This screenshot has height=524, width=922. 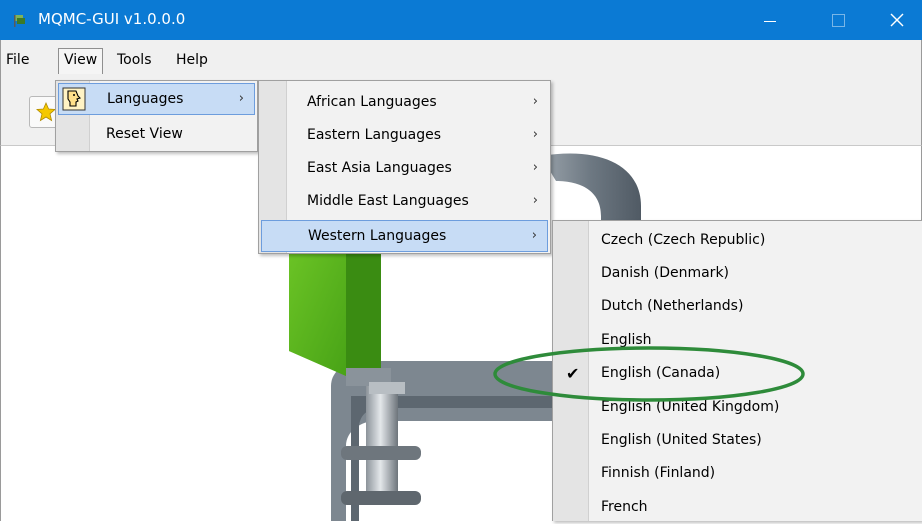 What do you see at coordinates (661, 373) in the screenshot?
I see `menu-item-label: English (Canada)` at bounding box center [661, 373].